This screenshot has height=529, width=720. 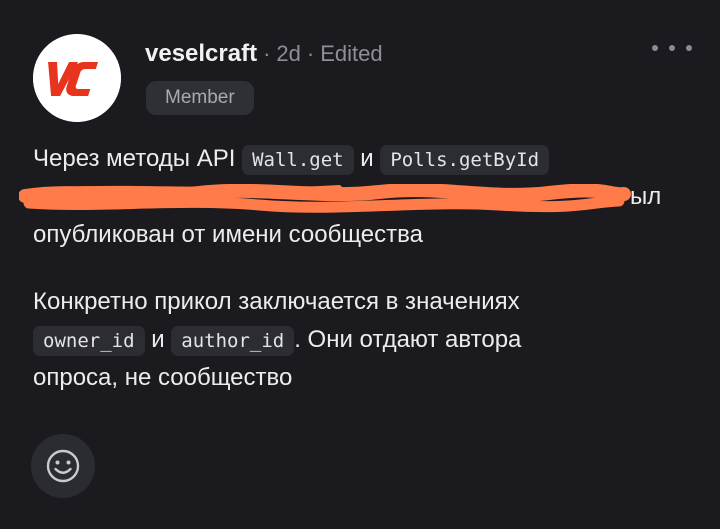 I want to click on add-reaction-button, so click(x=63, y=466).